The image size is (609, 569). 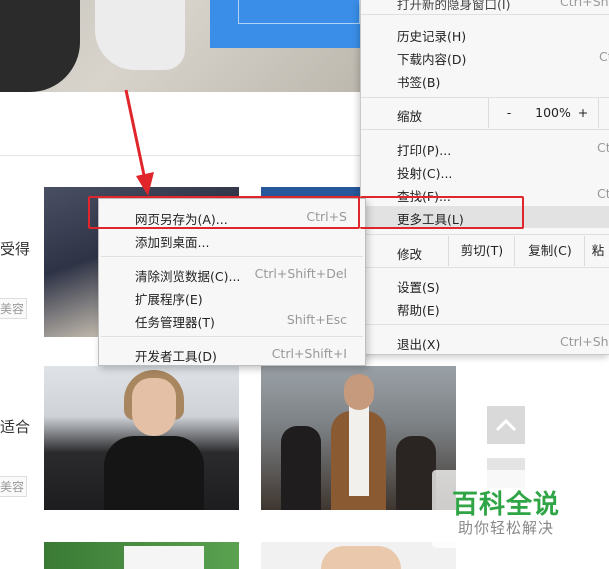 What do you see at coordinates (596, 251) in the screenshot?
I see `paste-button: 粘` at bounding box center [596, 251].